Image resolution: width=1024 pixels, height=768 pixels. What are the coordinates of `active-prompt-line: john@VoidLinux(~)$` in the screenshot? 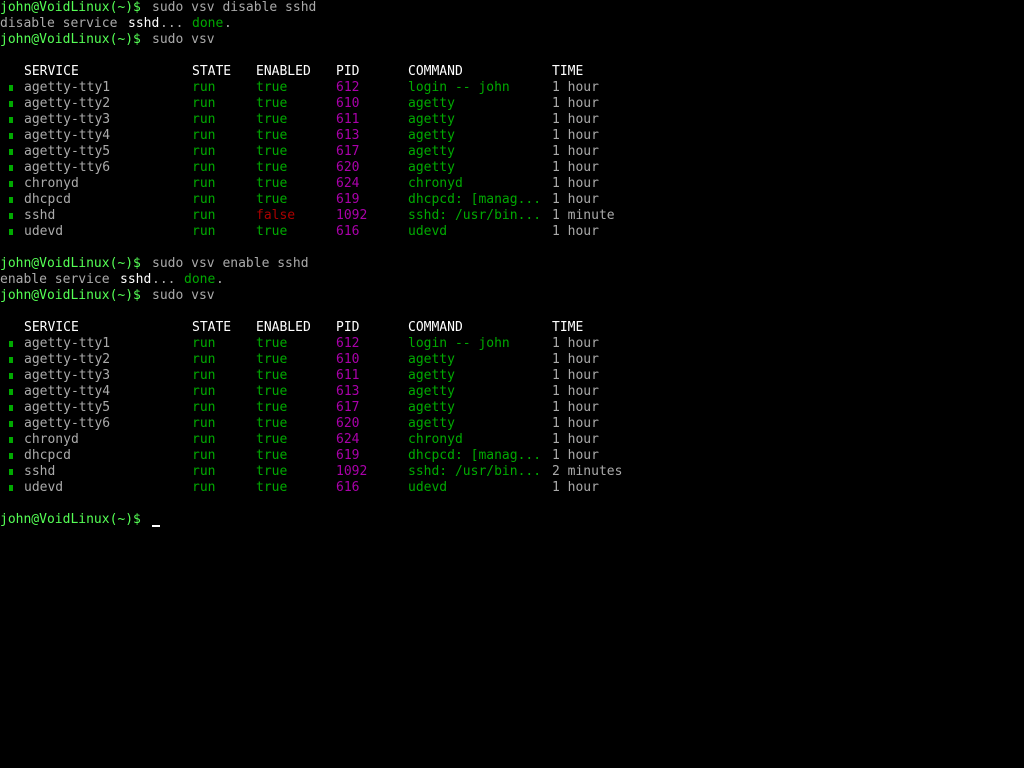 It's located at (100, 520).